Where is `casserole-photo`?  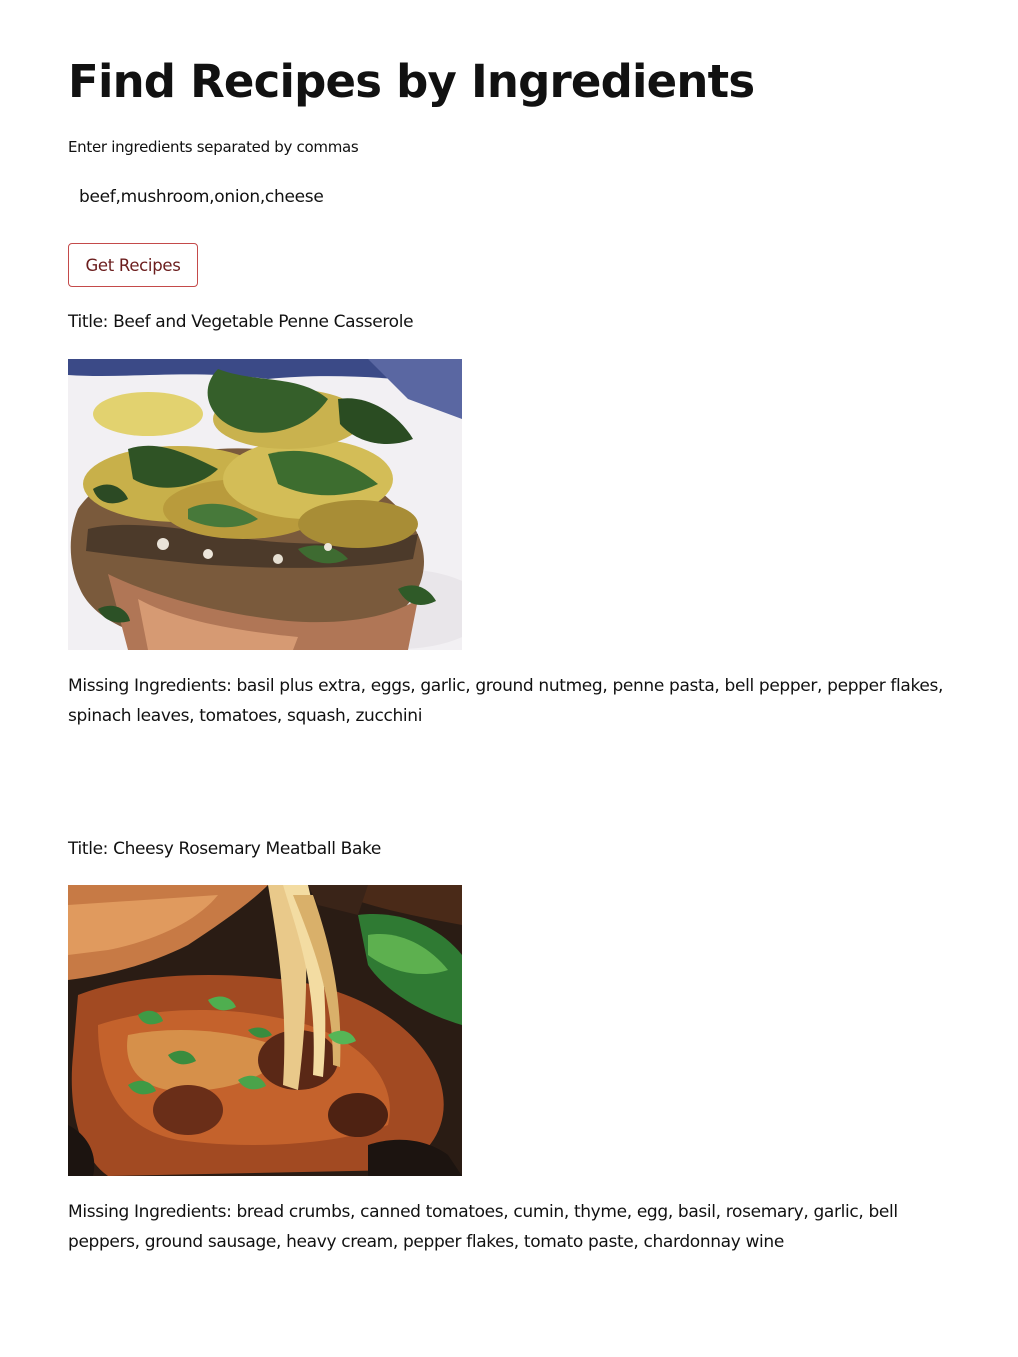 casserole-photo is located at coordinates (265, 504).